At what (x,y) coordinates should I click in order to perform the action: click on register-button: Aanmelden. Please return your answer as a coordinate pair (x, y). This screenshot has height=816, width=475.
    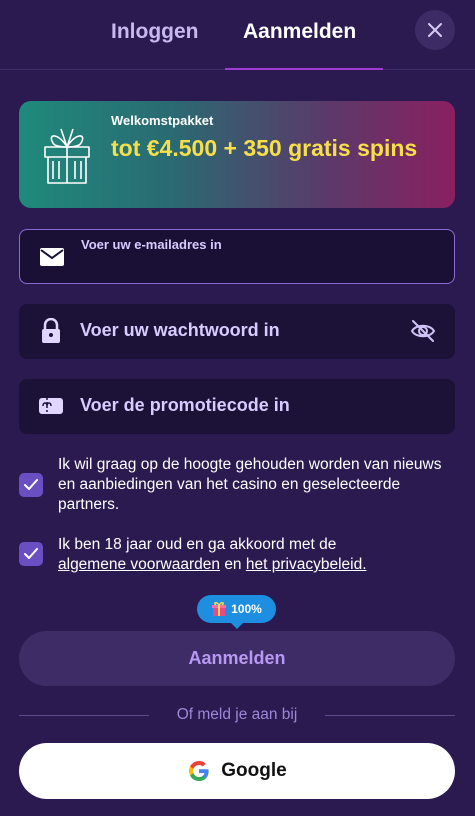
    Looking at the image, I should click on (237, 658).